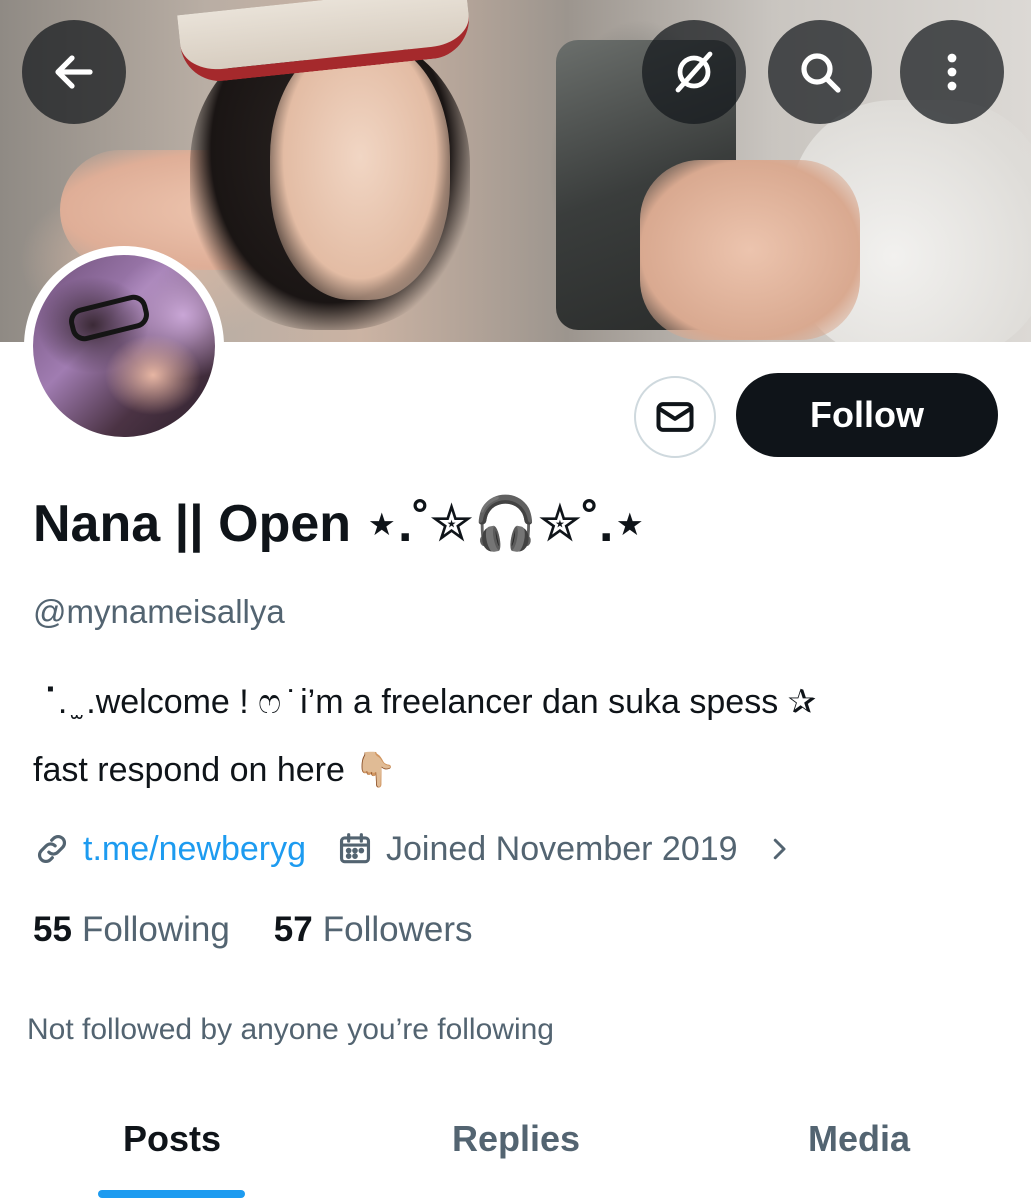 This screenshot has width=1031, height=1200. I want to click on more-button, so click(952, 72).